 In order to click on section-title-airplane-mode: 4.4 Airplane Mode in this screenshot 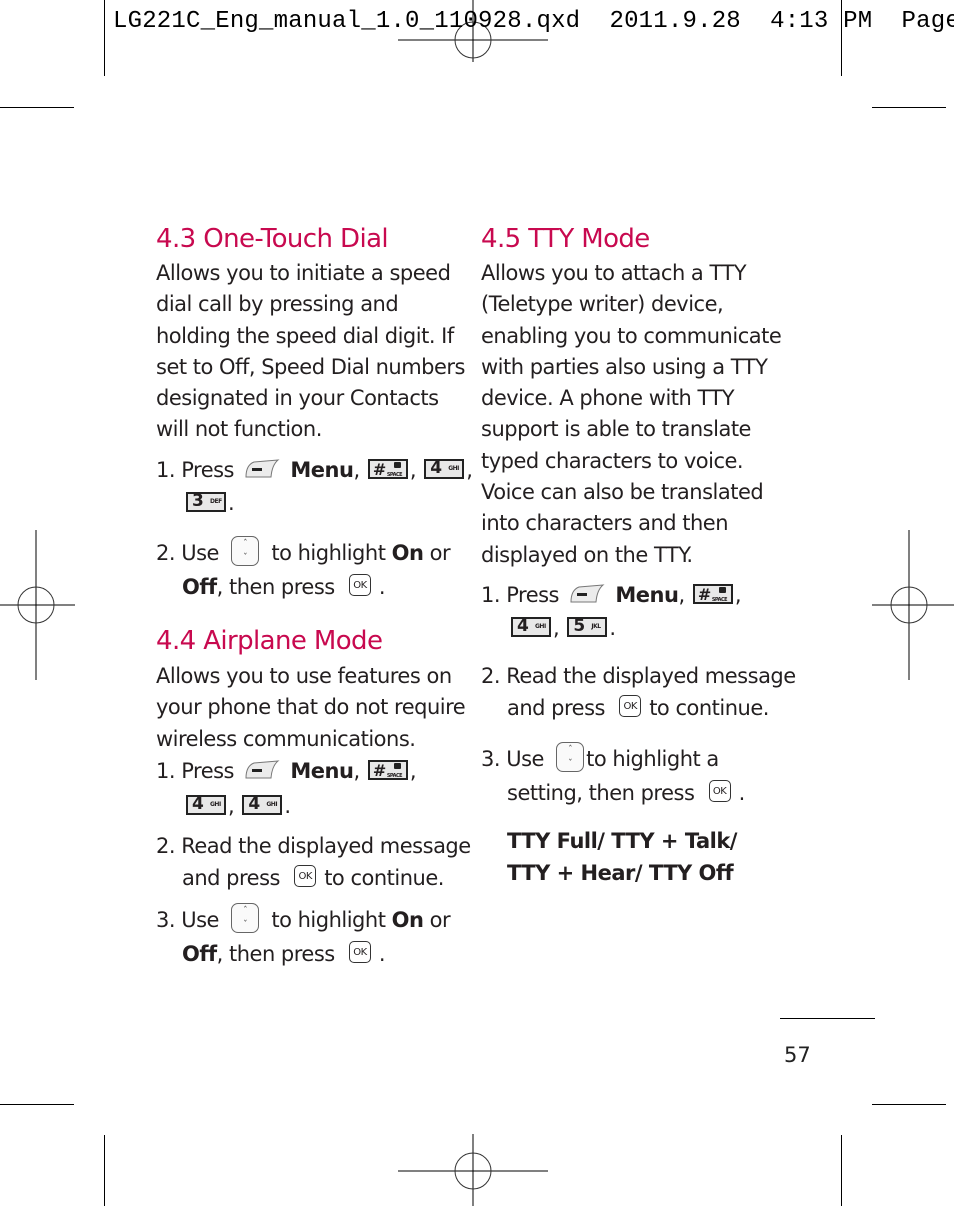, I will do `click(269, 641)`.